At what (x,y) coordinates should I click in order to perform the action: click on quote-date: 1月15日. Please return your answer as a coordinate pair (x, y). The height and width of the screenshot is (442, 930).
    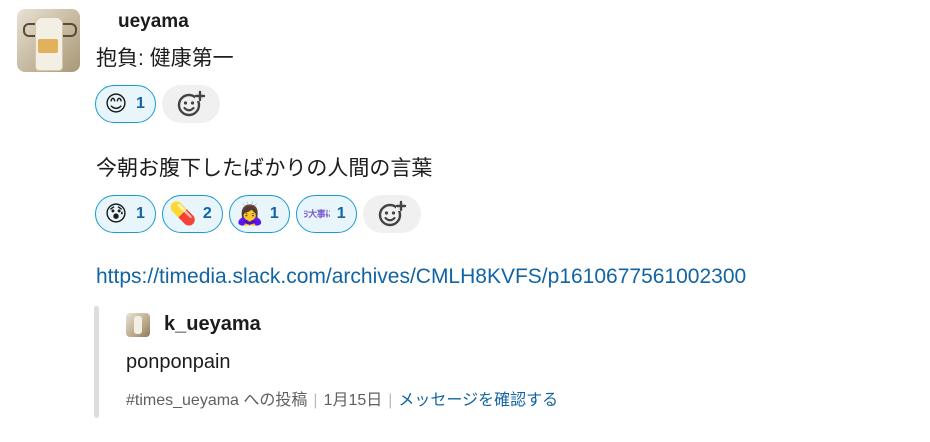
    Looking at the image, I should click on (353, 400).